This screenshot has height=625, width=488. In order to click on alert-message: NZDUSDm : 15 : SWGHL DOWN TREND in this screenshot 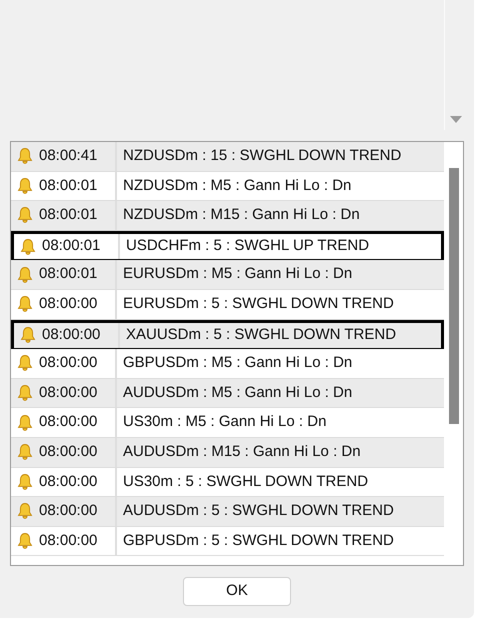, I will do `click(262, 156)`.